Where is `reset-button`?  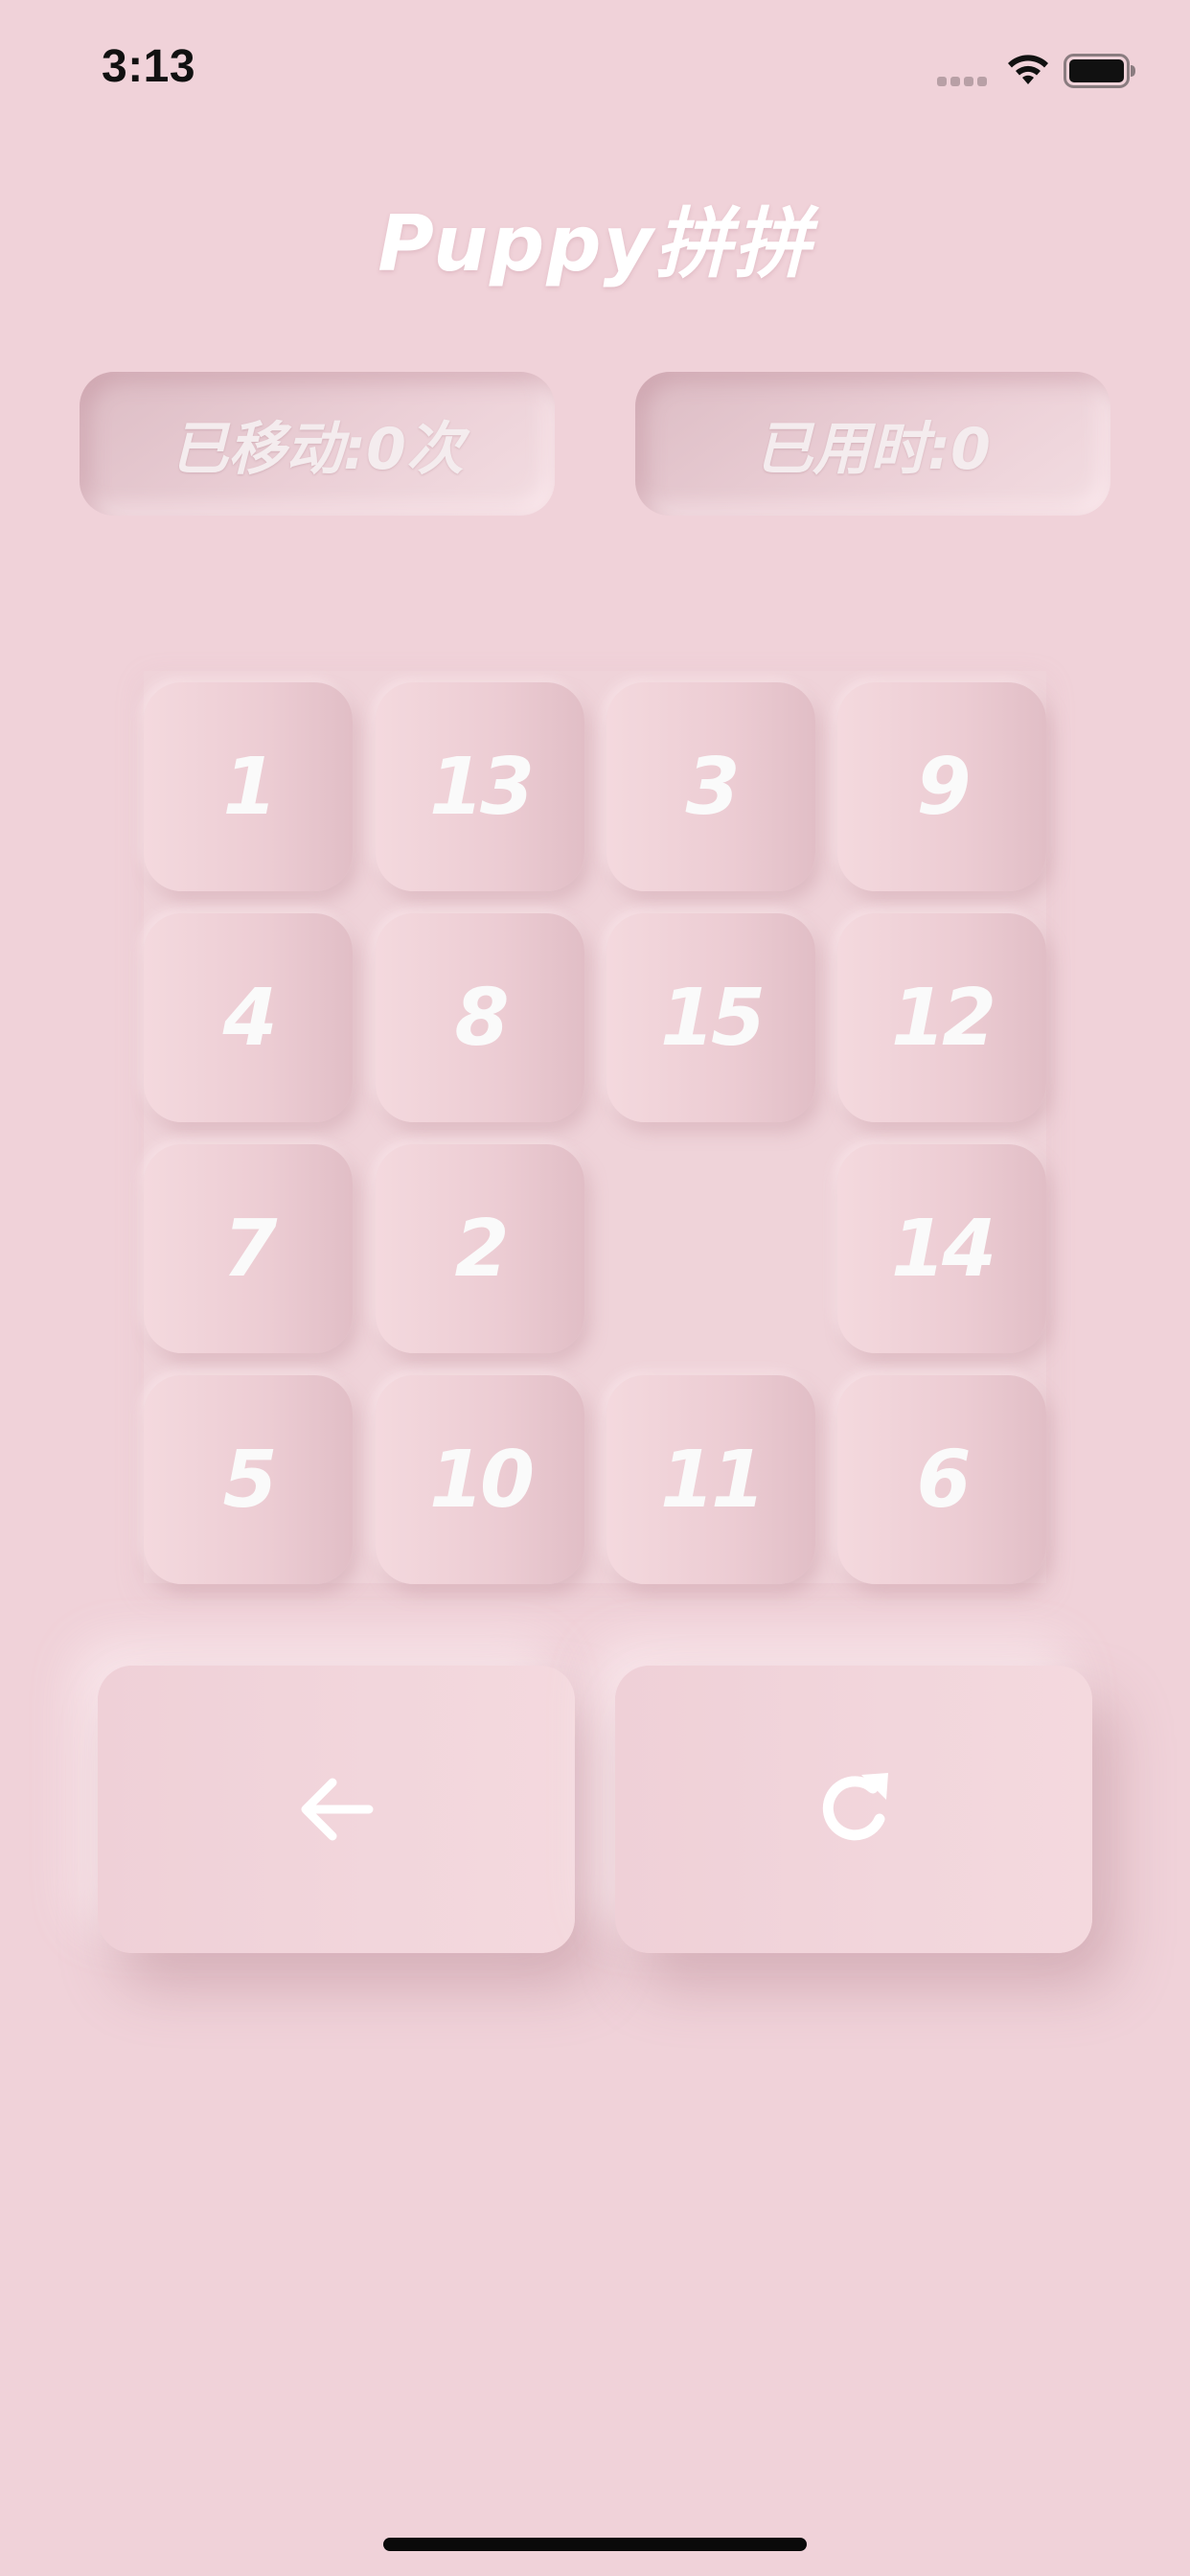 reset-button is located at coordinates (854, 1809).